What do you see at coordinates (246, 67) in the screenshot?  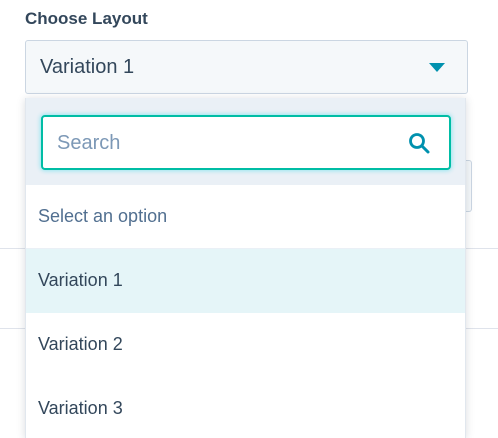 I see `layout-select: Variation 1` at bounding box center [246, 67].